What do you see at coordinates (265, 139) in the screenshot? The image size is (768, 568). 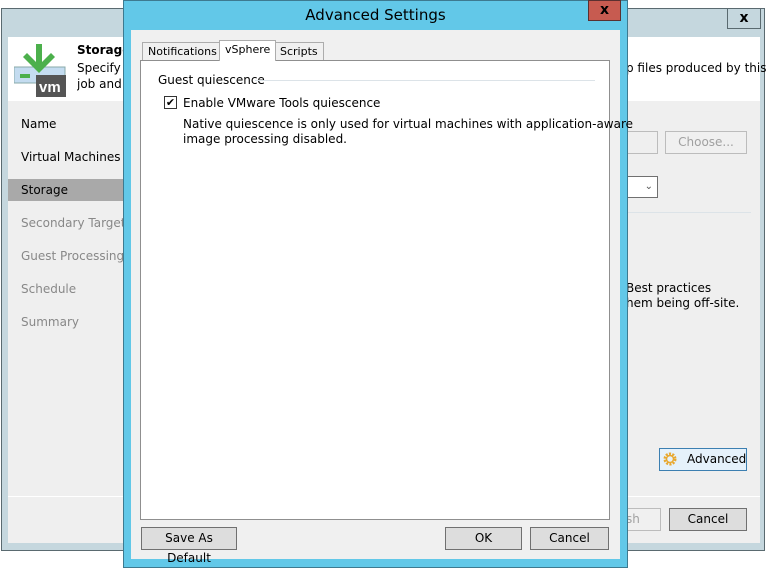 I see `note-line: image processing disabled.` at bounding box center [265, 139].